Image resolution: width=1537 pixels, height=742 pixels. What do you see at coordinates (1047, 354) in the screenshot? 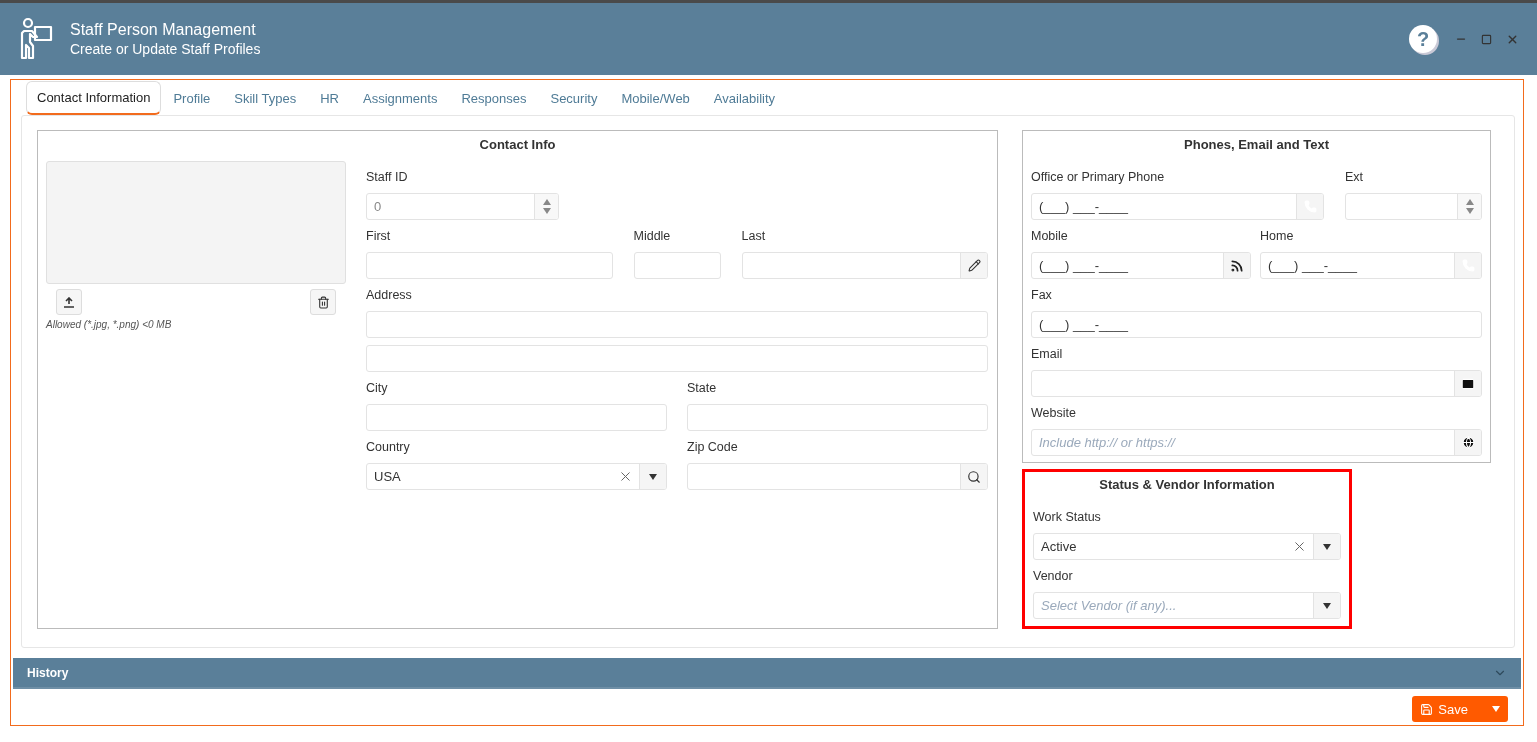
I see `field-label: Email` at bounding box center [1047, 354].